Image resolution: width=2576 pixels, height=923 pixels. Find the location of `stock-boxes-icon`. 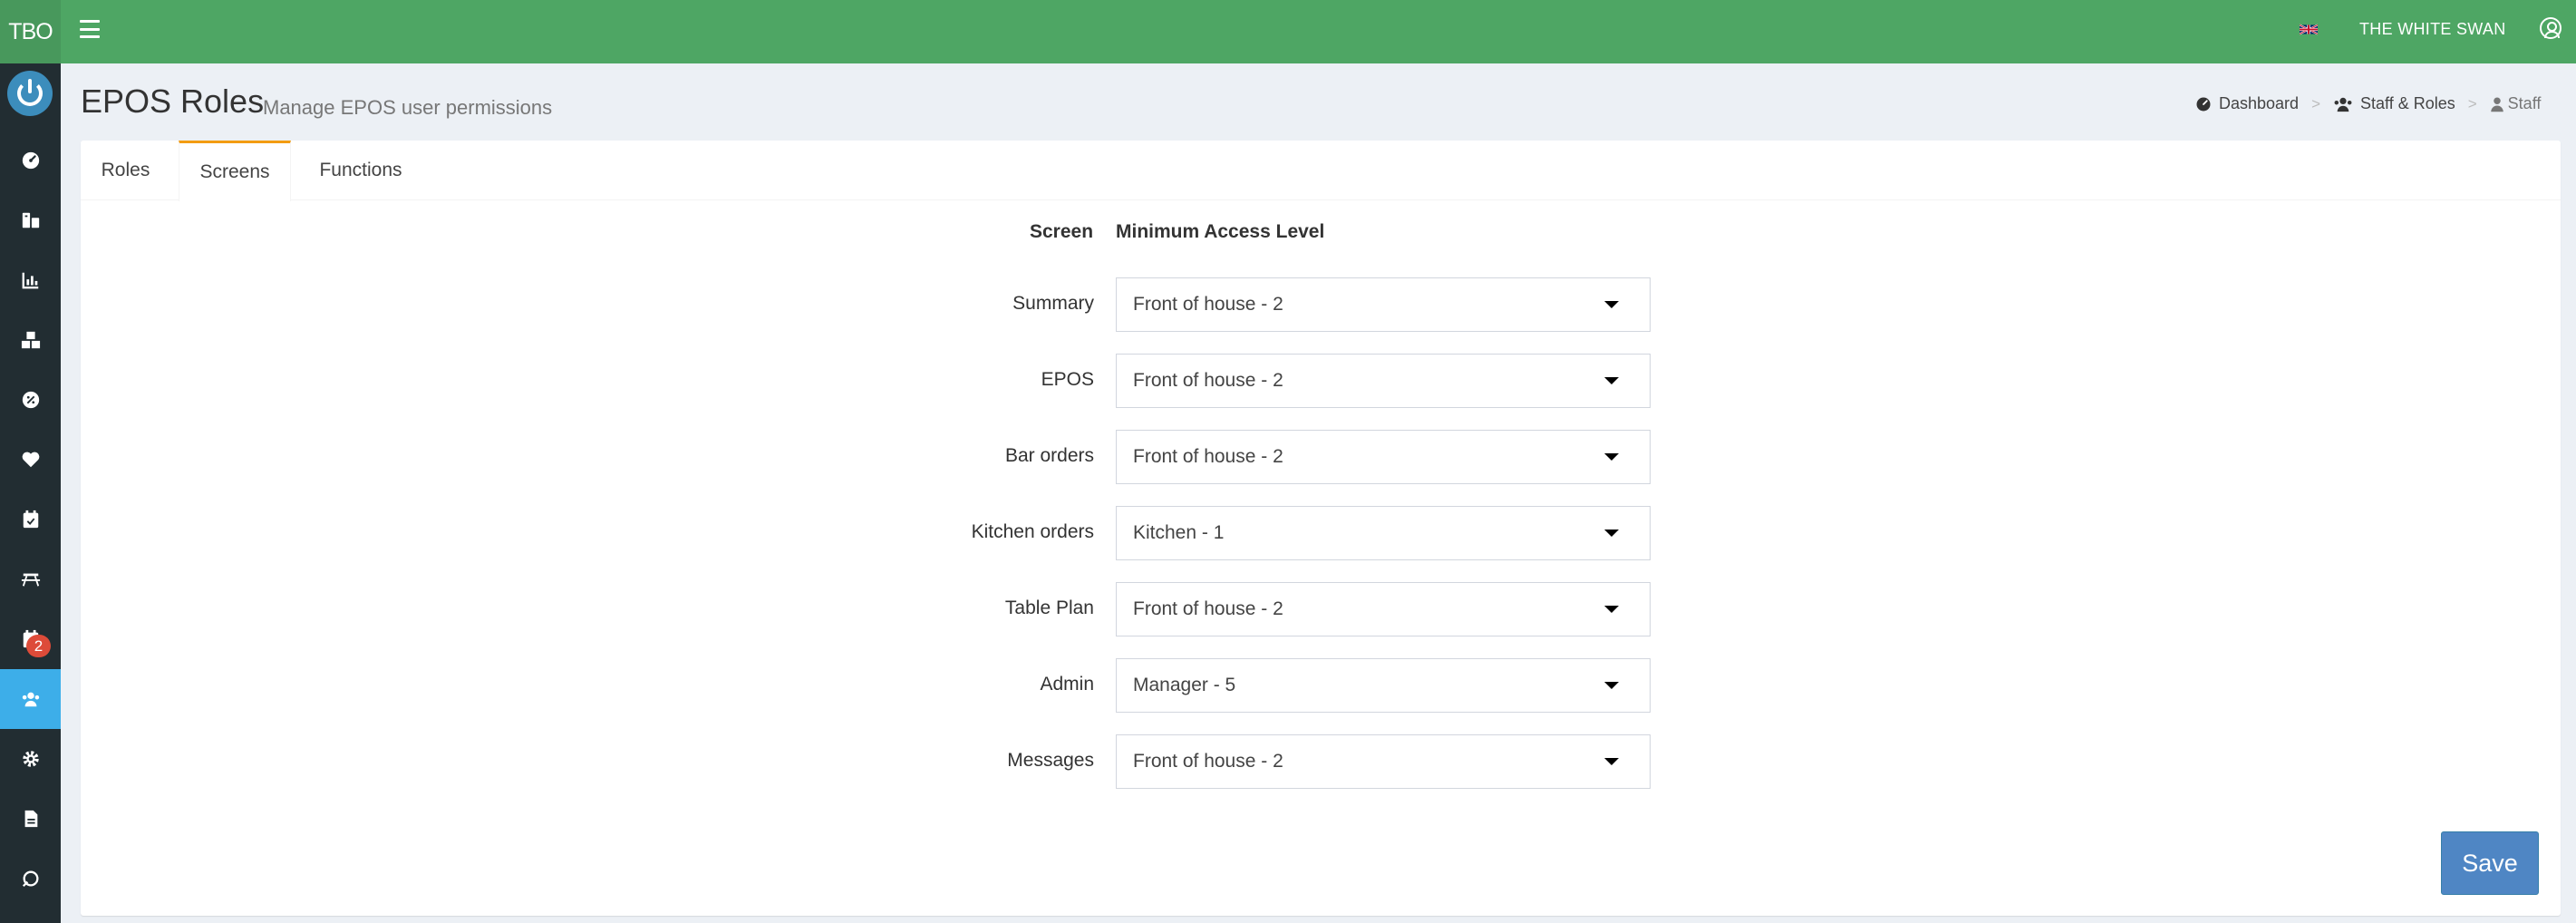

stock-boxes-icon is located at coordinates (30, 340).